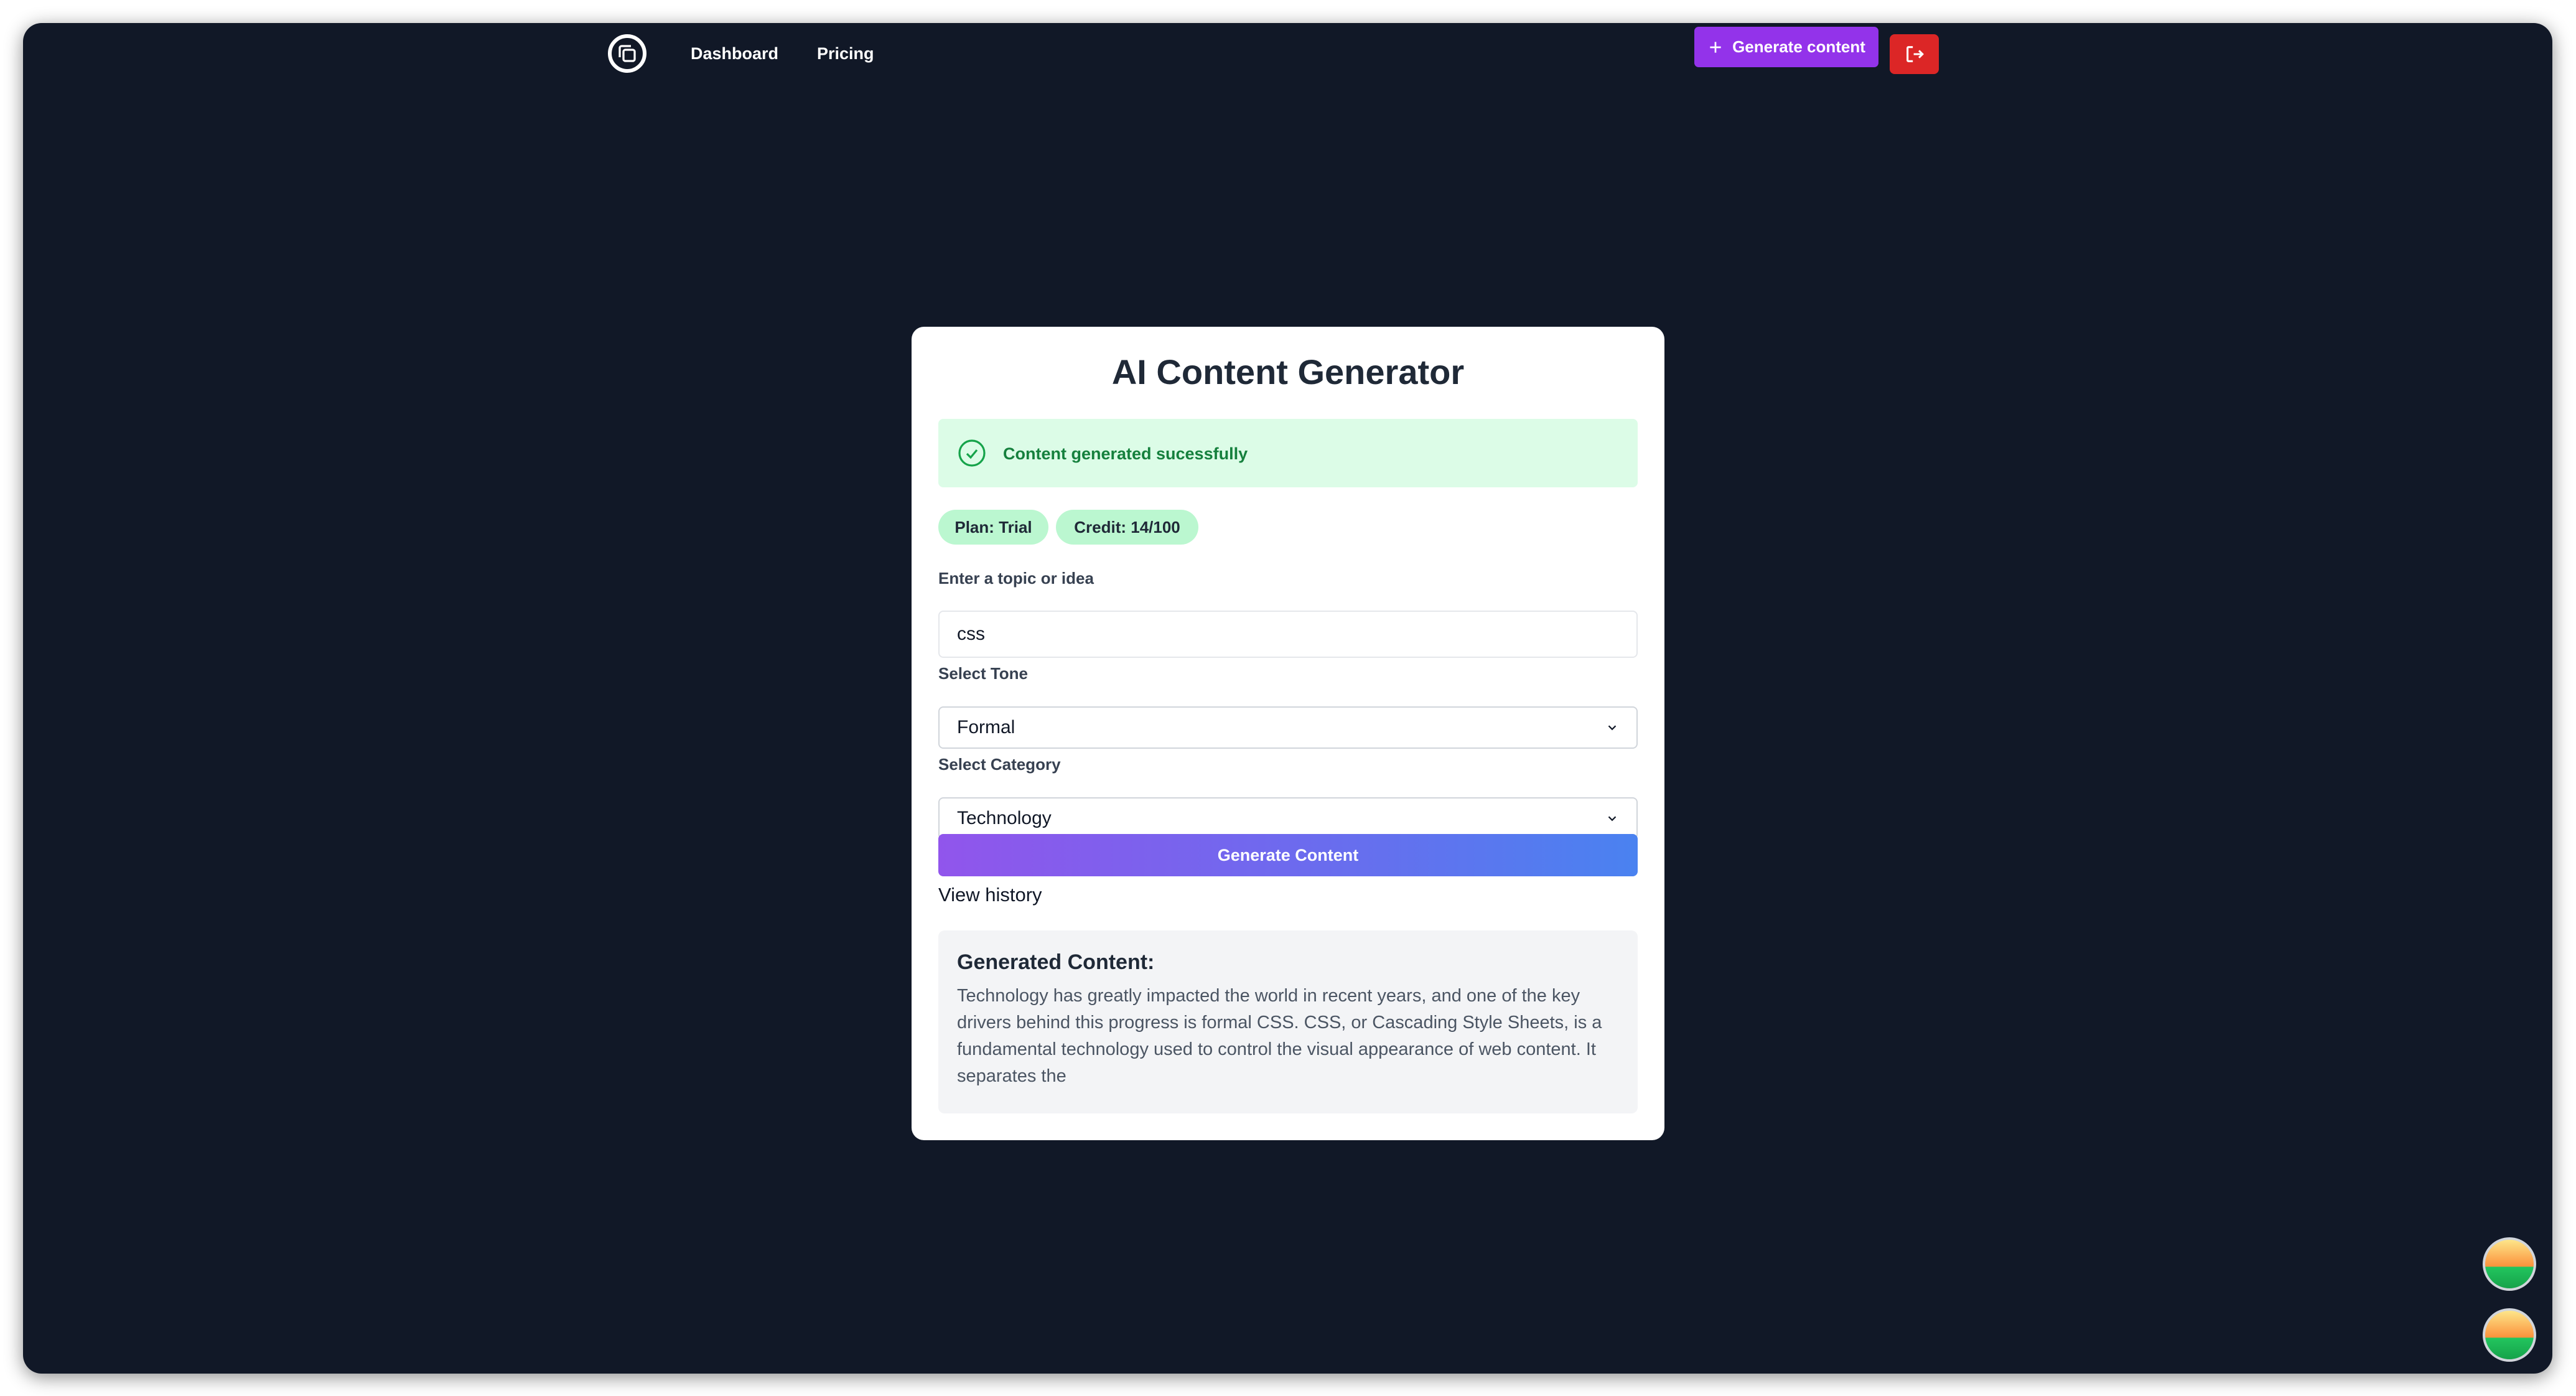  I want to click on logo-icon, so click(627, 53).